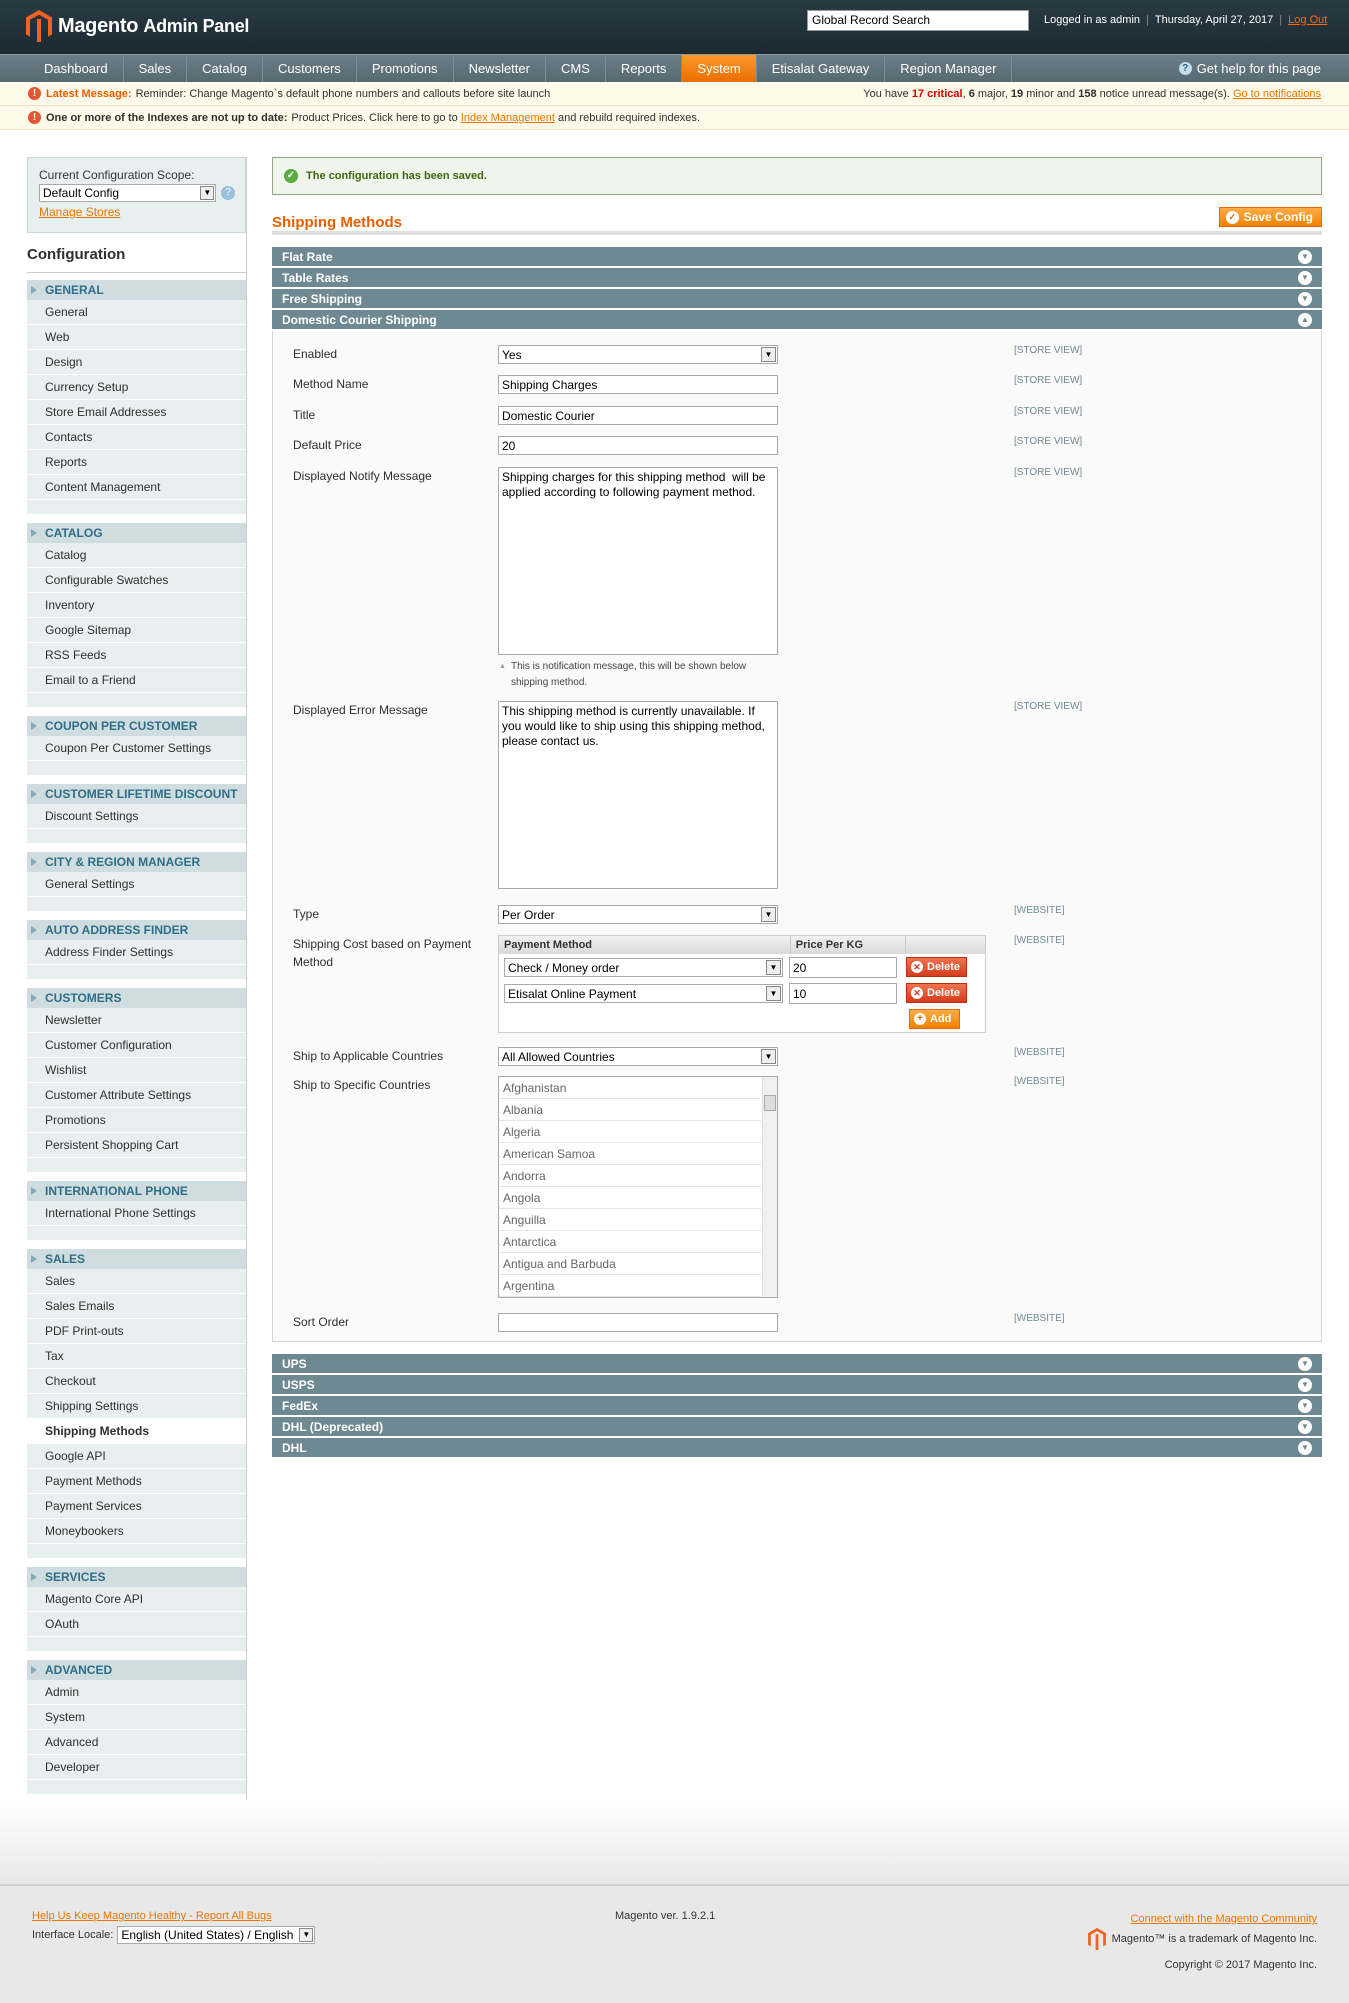 Image resolution: width=1349 pixels, height=2003 pixels. I want to click on config-group-header: SALES, so click(136, 1258).